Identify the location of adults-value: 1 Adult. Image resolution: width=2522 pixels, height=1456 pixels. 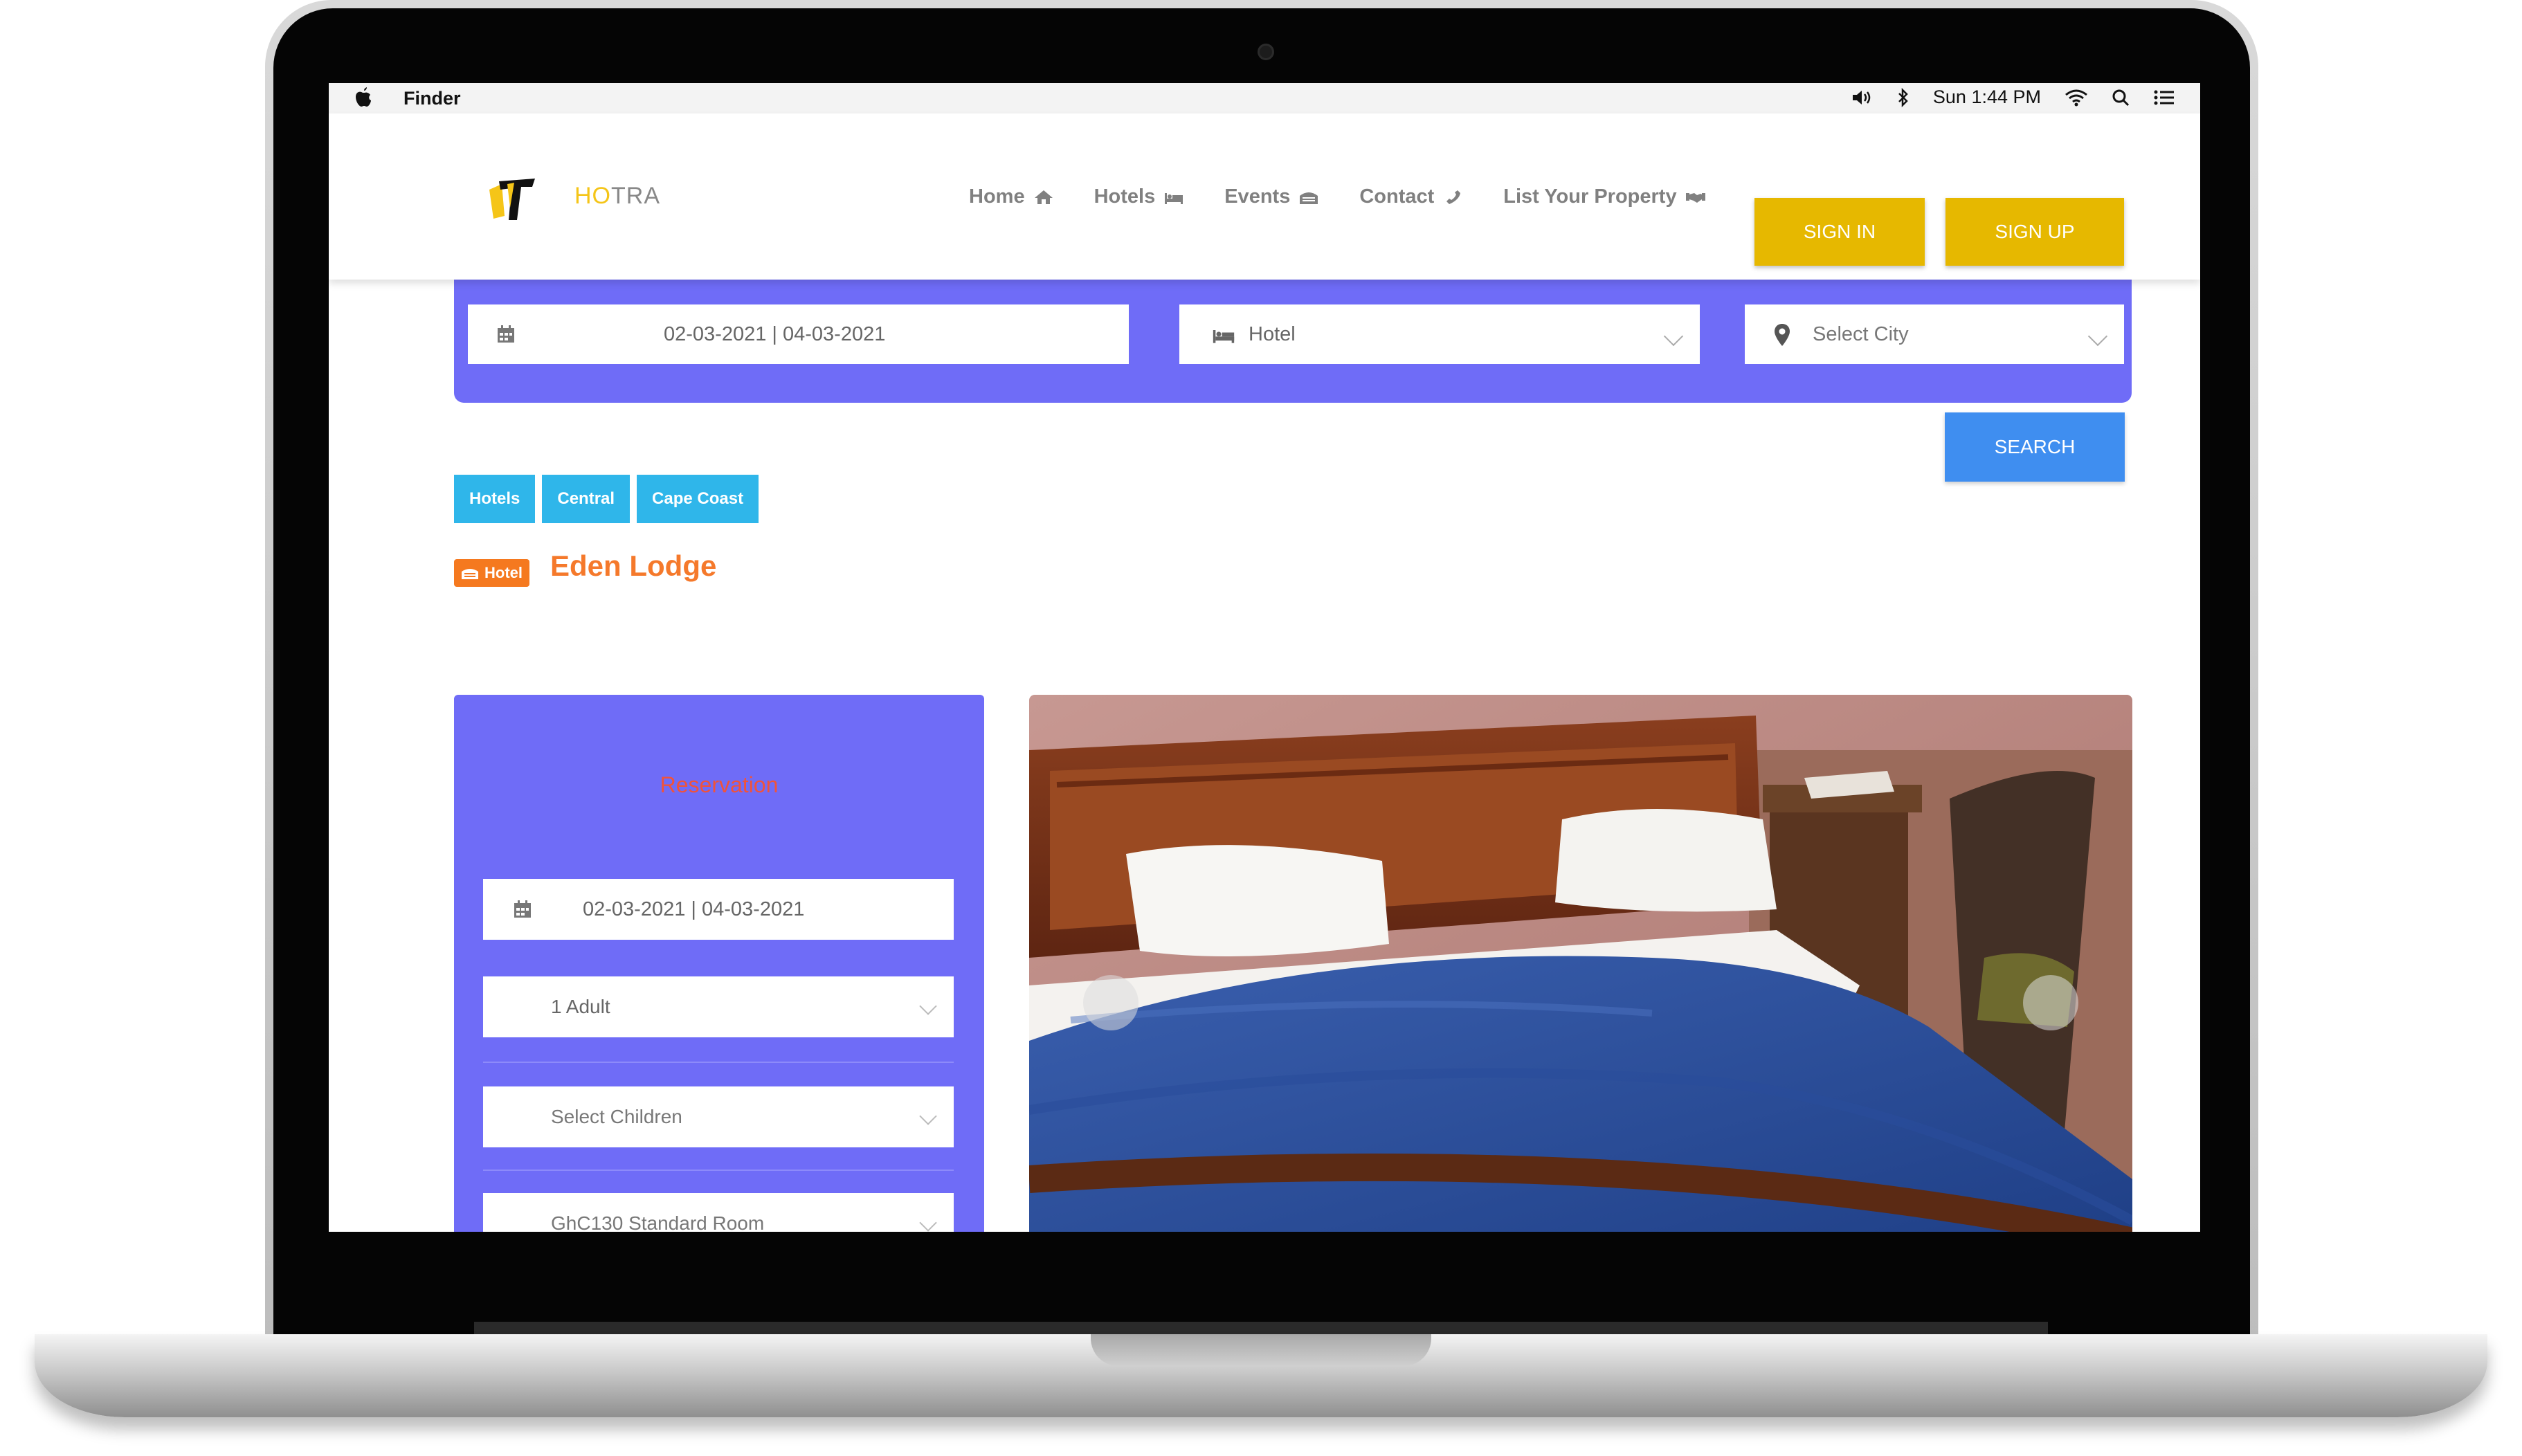
(580, 1007).